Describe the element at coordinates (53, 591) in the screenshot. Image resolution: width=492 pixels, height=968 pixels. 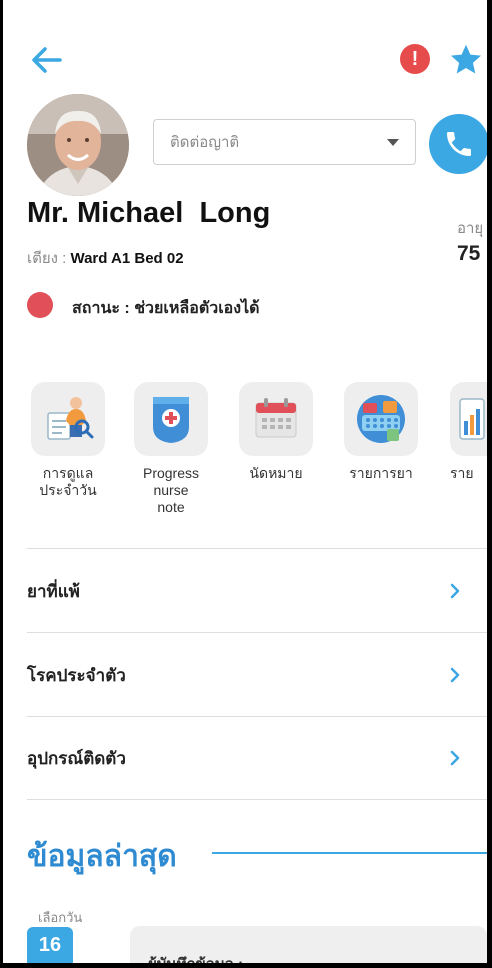
I see `allergy-label: ยาที่แพ้` at that location.